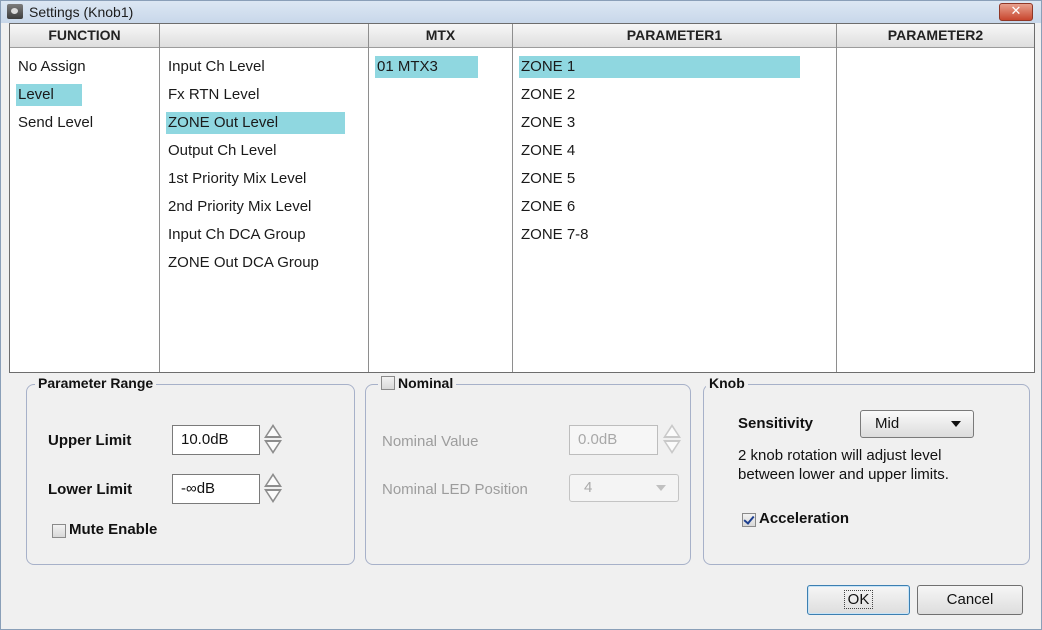 The height and width of the screenshot is (630, 1042). Describe the element at coordinates (548, 206) in the screenshot. I see `parameter1-item-label: ZONE 6` at that location.